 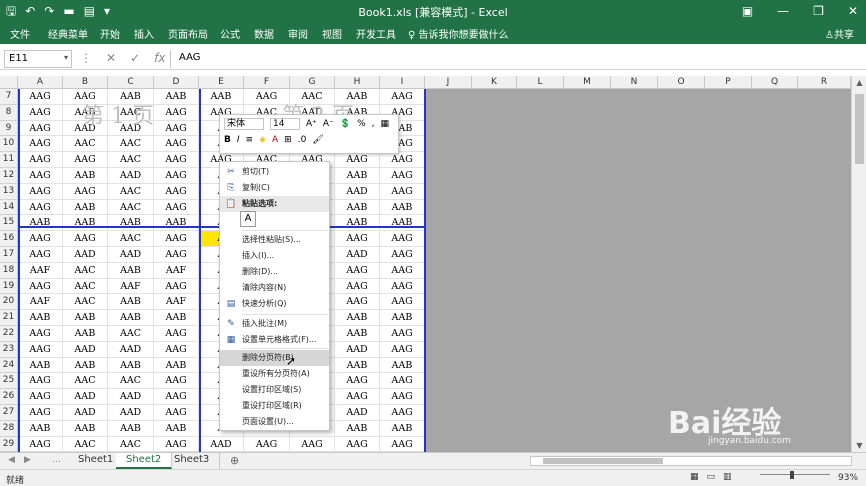 I want to click on share-button: ♙共享, so click(x=839, y=33).